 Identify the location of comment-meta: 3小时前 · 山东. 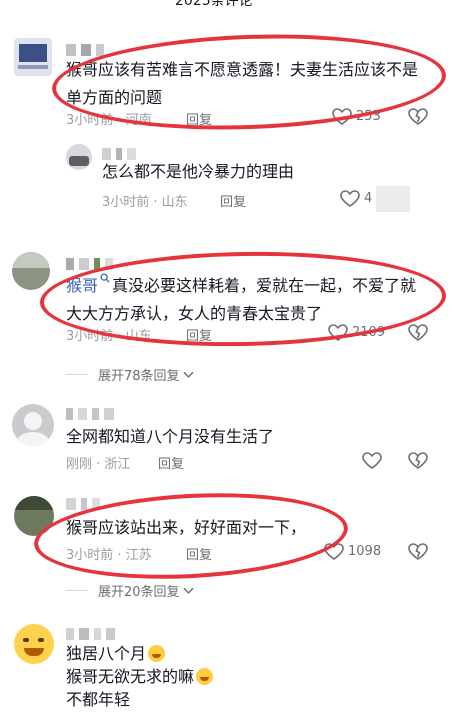
(145, 202).